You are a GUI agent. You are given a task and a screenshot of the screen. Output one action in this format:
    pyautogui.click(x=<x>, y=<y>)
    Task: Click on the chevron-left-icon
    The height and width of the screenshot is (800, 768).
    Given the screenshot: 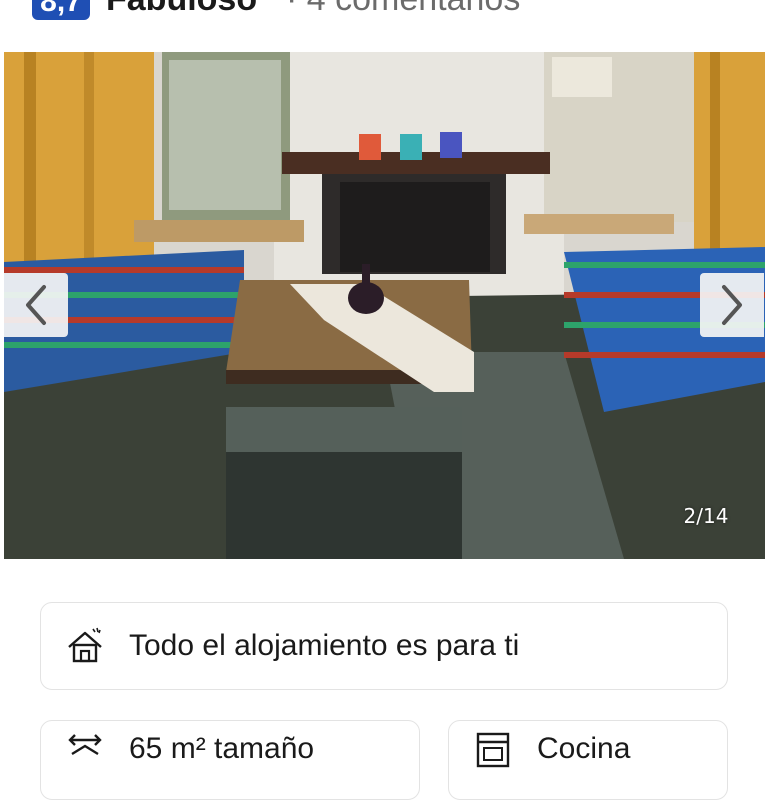 What is the action you would take?
    pyautogui.click(x=36, y=305)
    